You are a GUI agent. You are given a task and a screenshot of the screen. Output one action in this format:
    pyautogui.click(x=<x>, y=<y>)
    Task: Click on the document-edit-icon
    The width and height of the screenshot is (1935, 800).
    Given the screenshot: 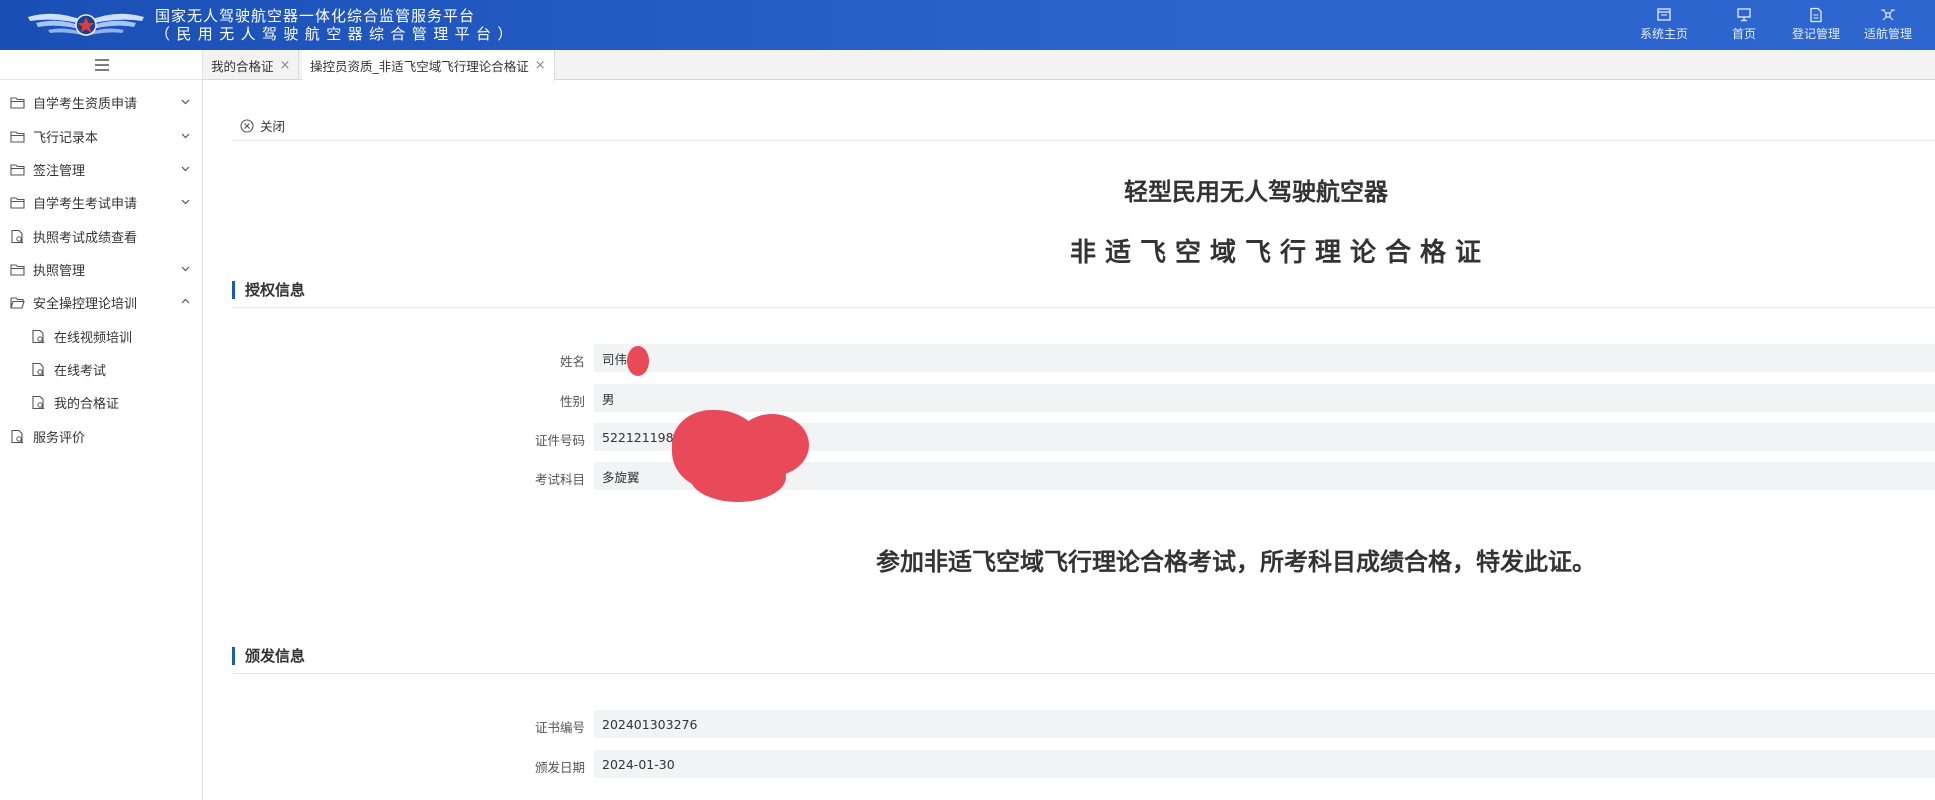 What is the action you would take?
    pyautogui.click(x=1816, y=15)
    